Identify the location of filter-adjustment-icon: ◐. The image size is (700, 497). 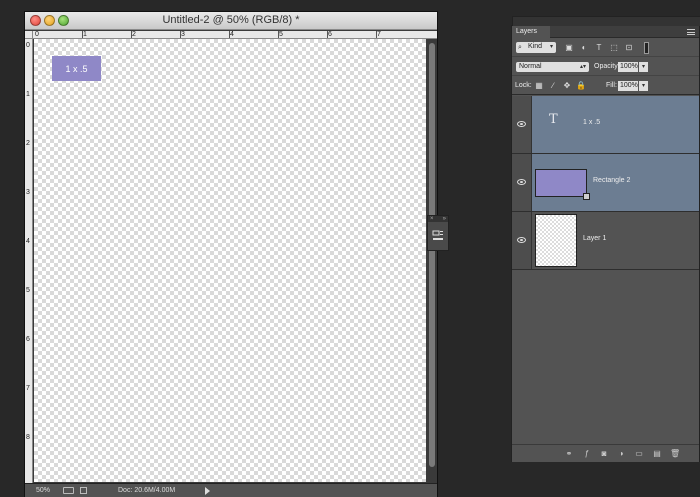
(584, 48).